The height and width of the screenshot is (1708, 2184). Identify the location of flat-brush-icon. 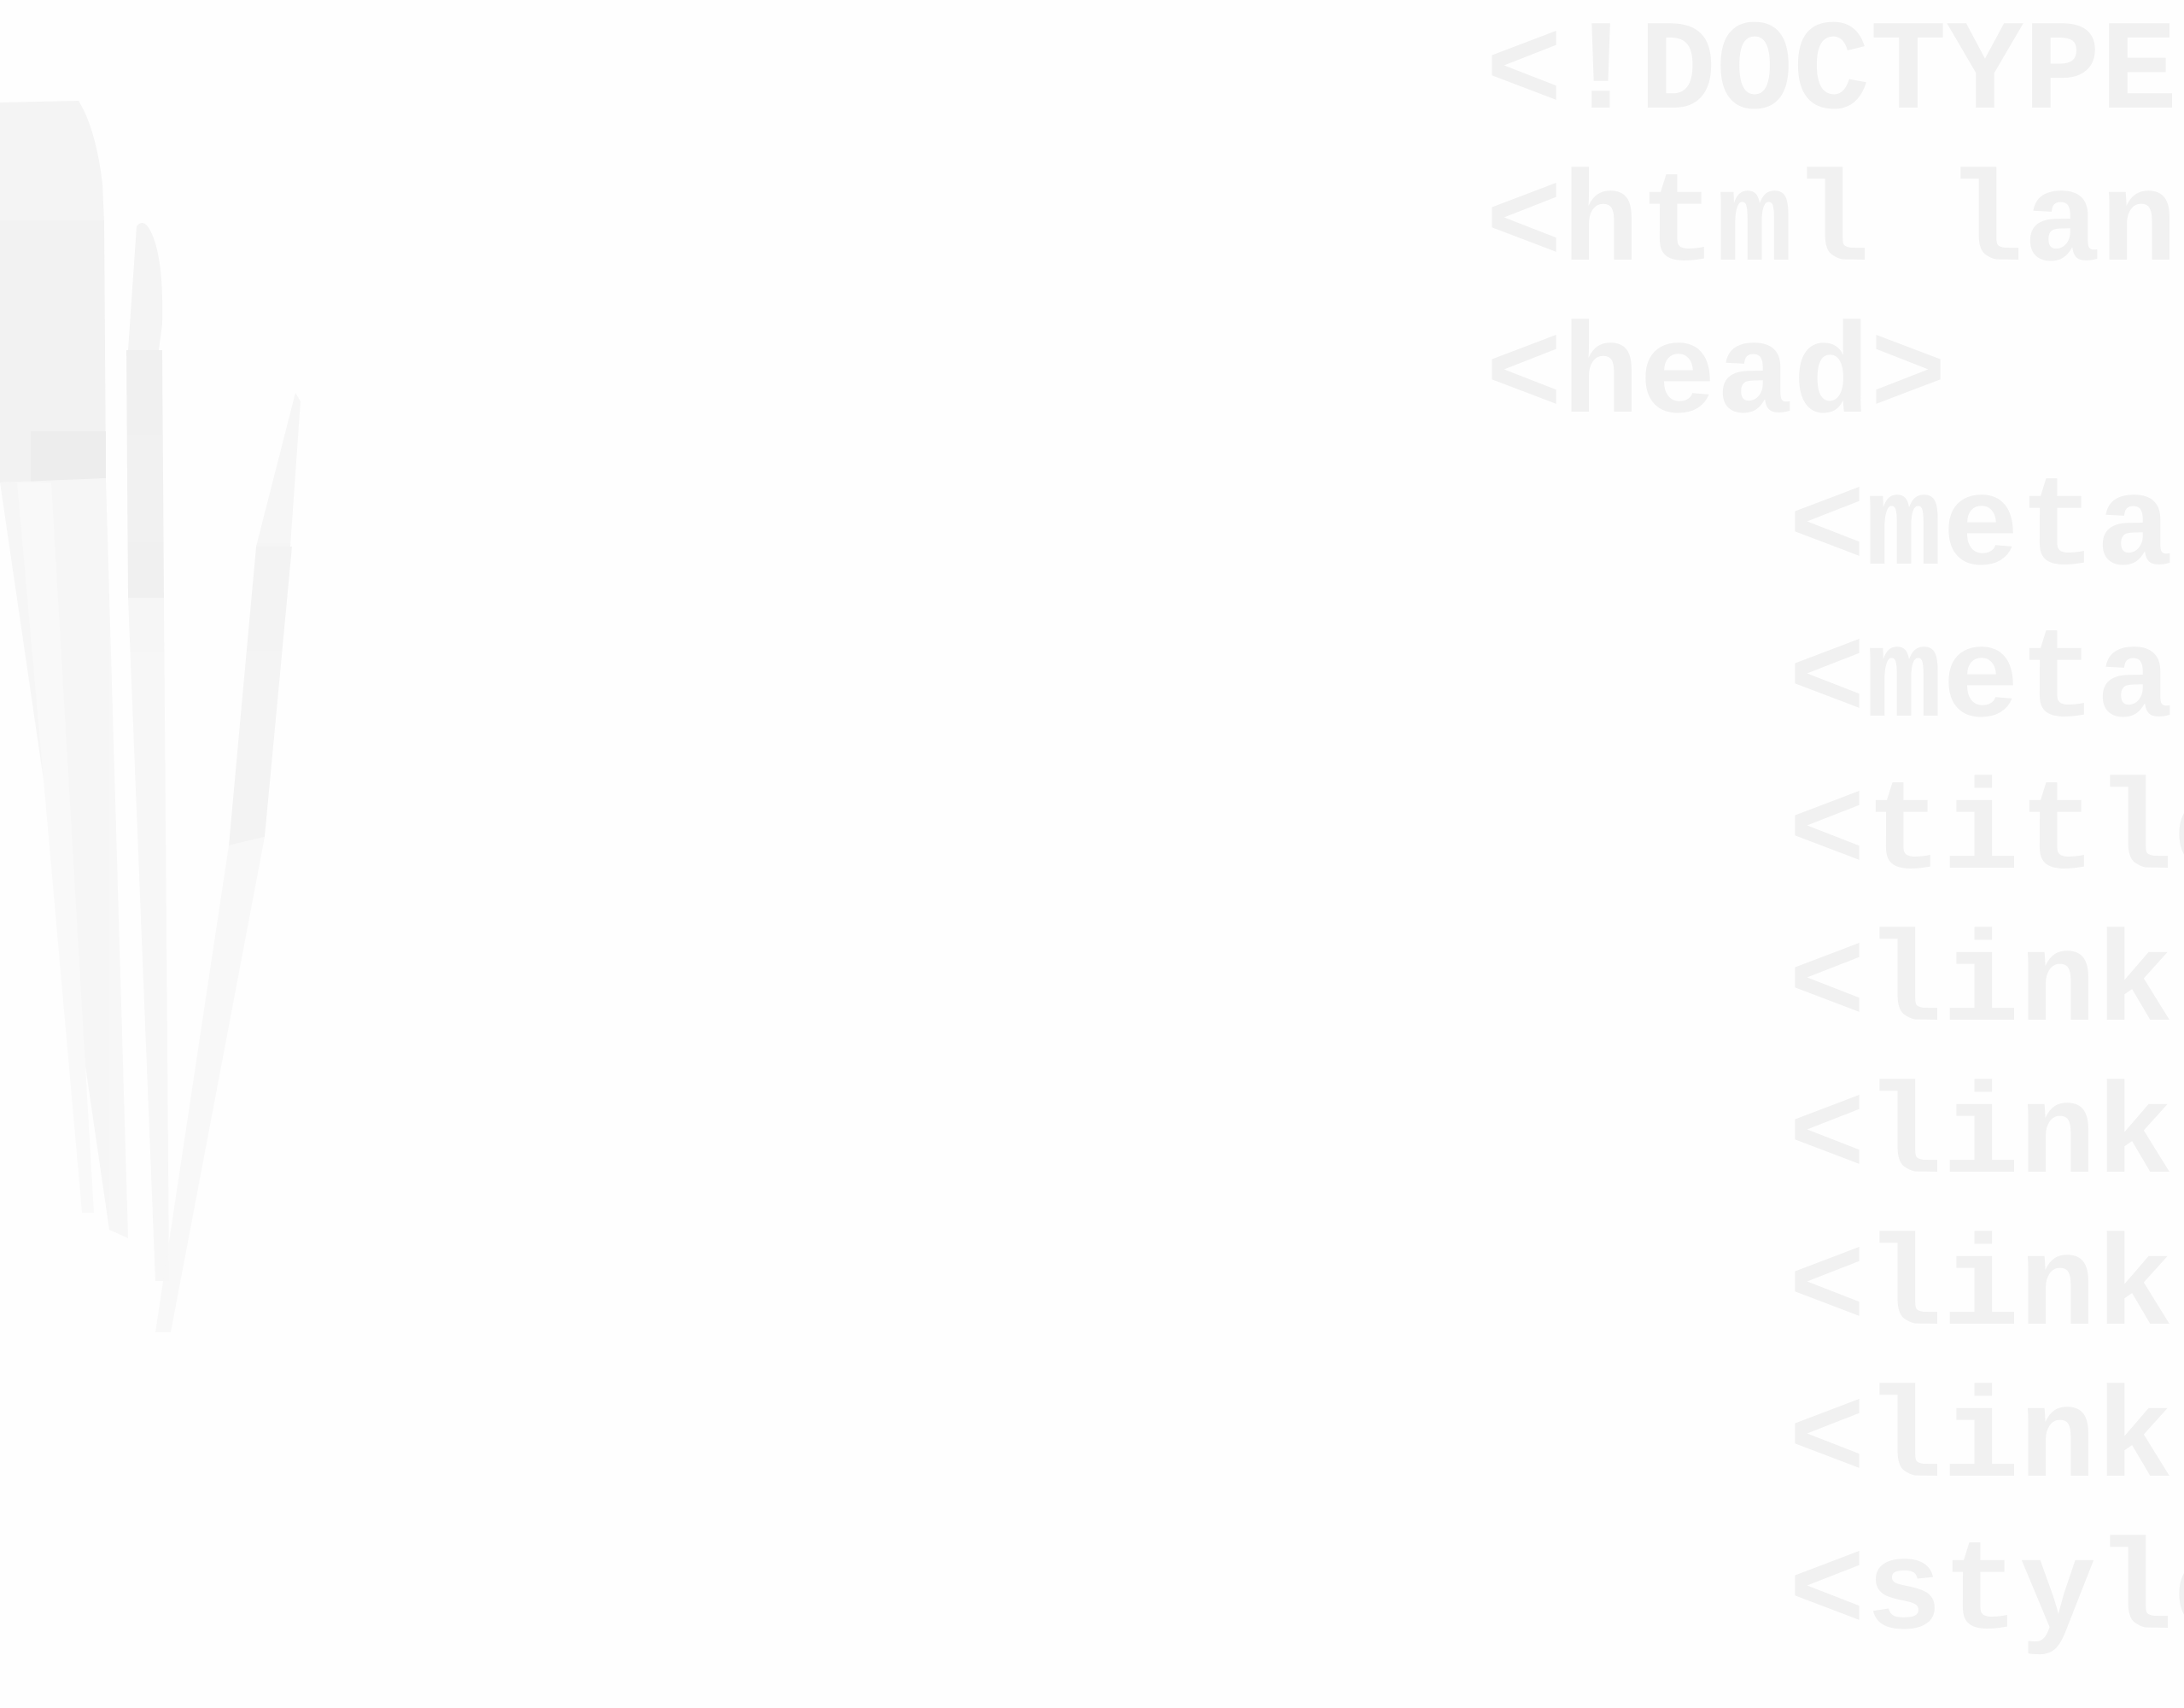
(64, 669).